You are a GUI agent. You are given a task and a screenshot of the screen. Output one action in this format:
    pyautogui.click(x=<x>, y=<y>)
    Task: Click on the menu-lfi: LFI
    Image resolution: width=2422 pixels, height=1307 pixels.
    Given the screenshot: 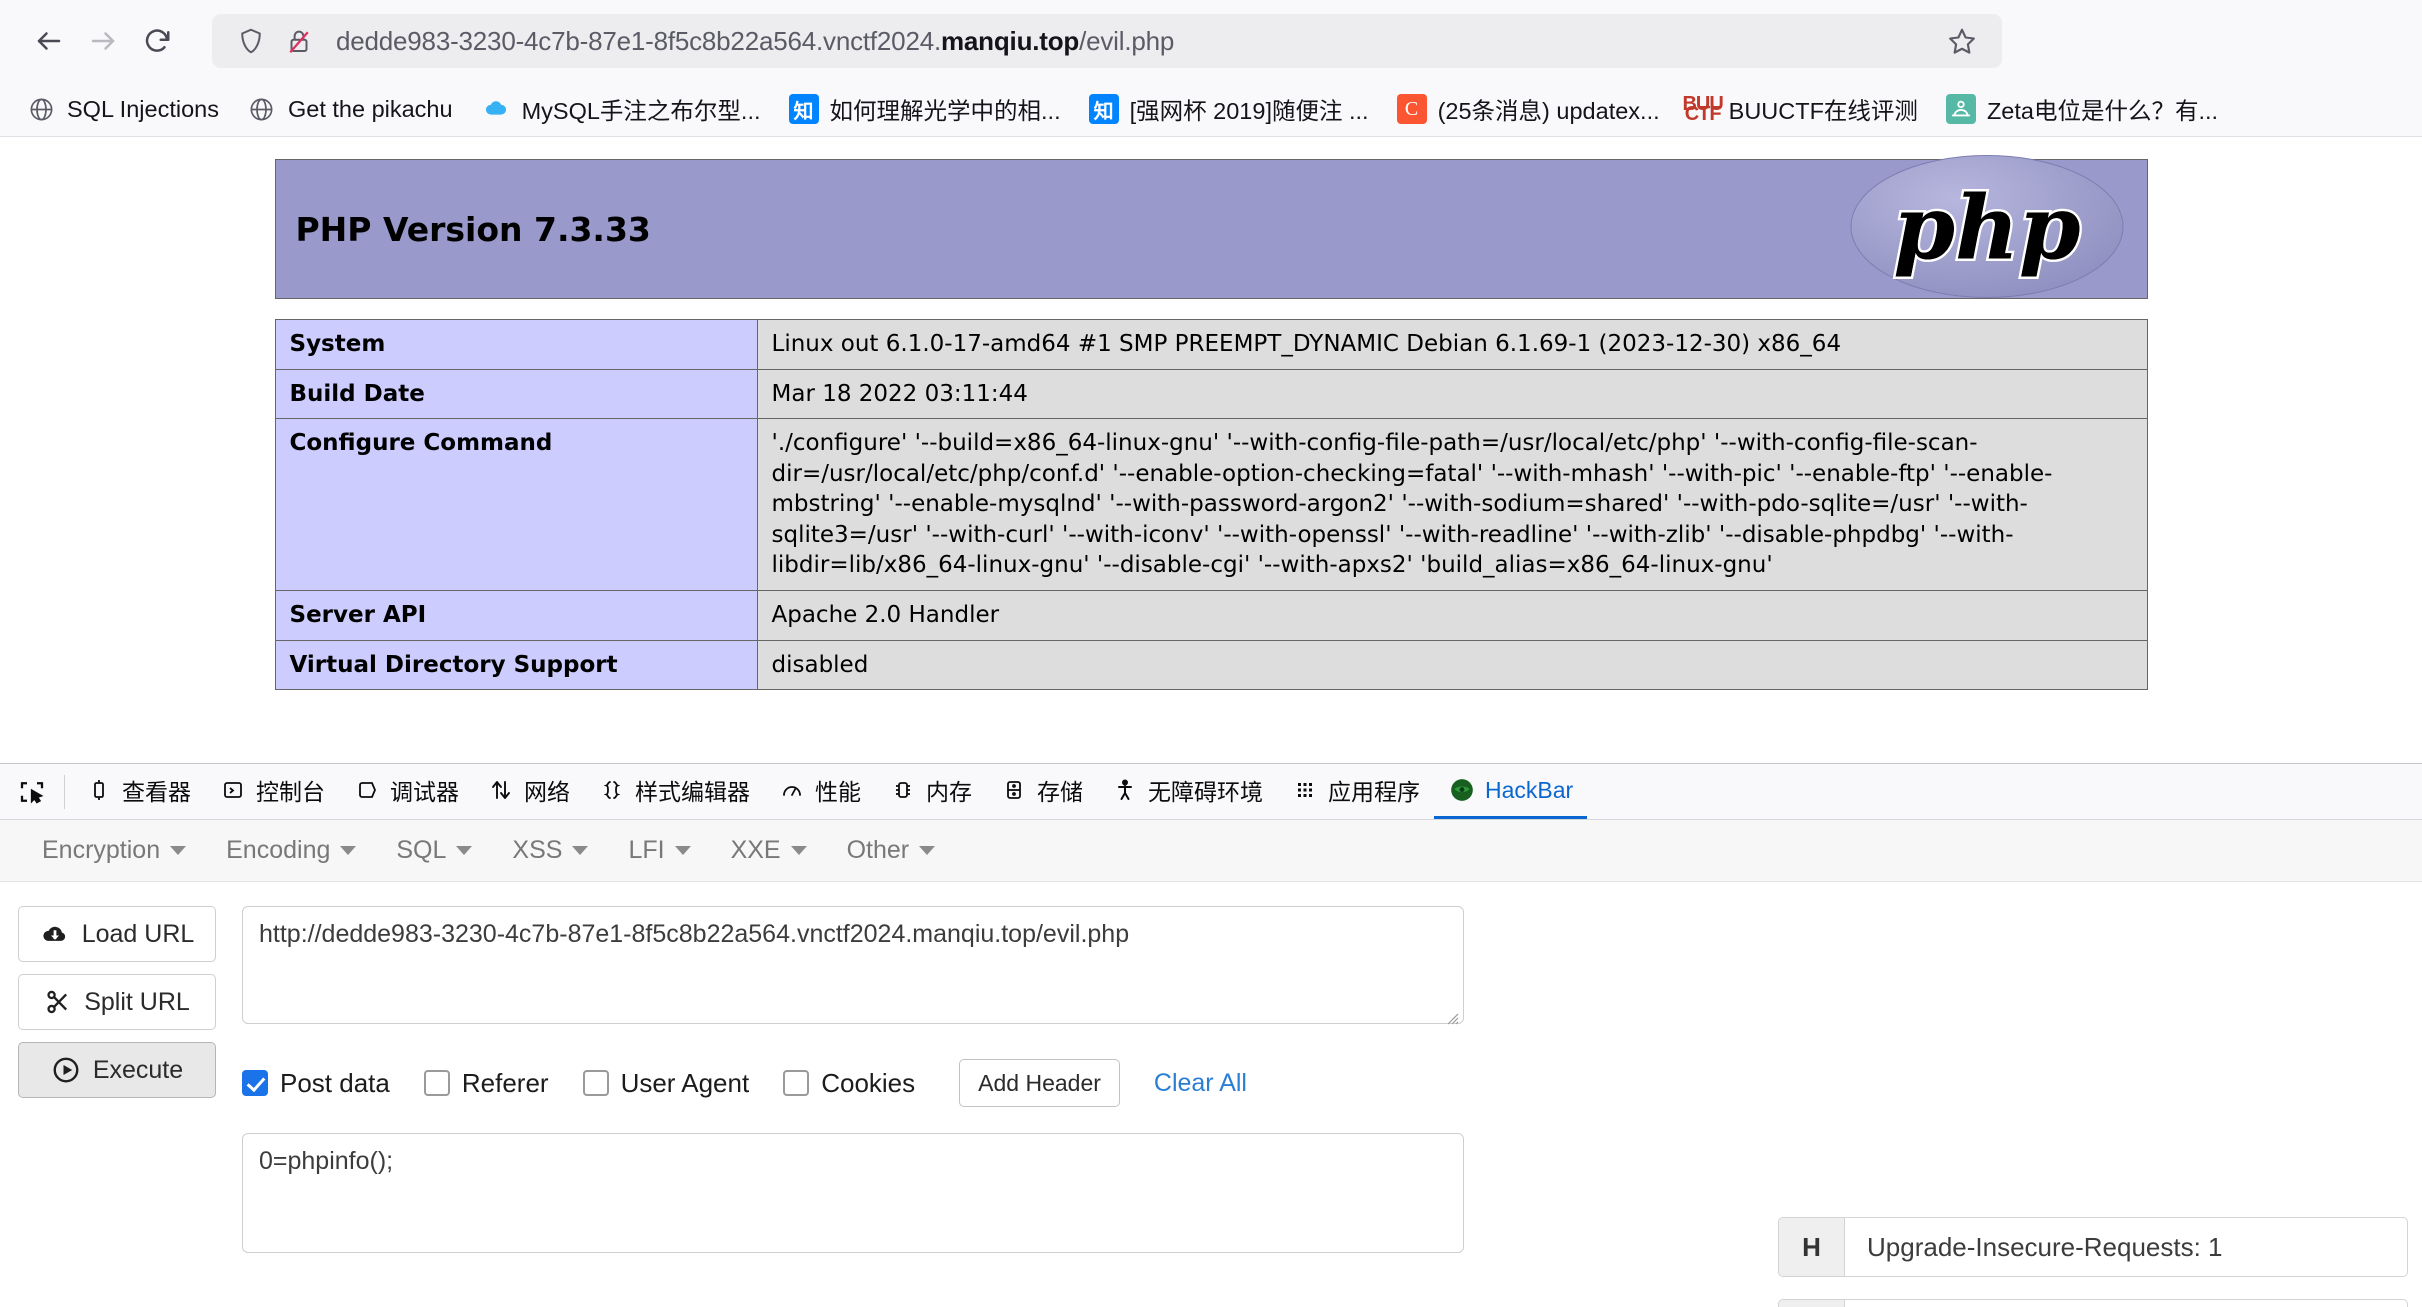 What is the action you would take?
    pyautogui.click(x=659, y=850)
    